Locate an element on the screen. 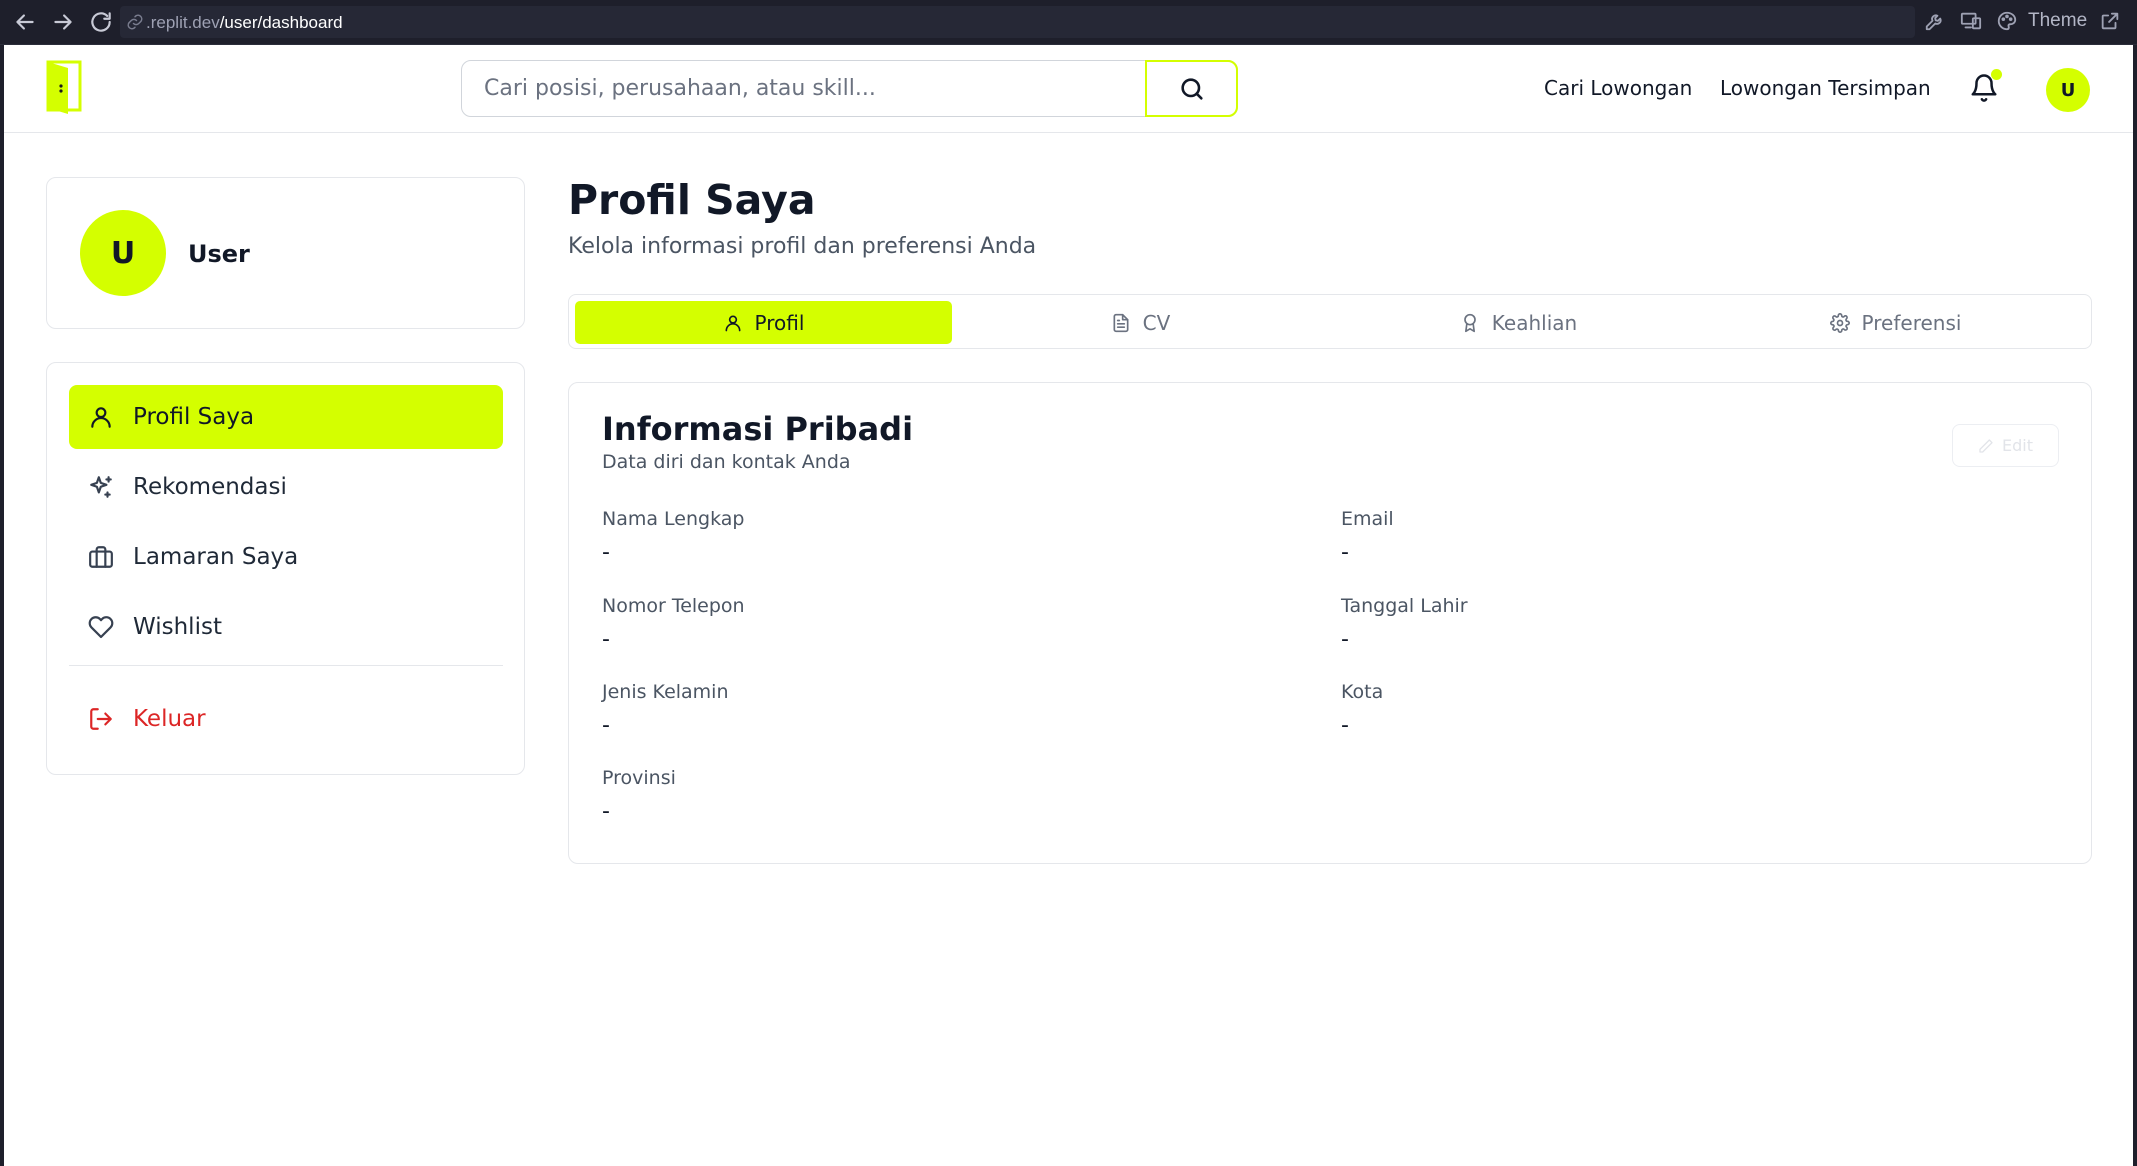 This screenshot has height=1166, width=2137. tab-cv: CV is located at coordinates (1140, 322).